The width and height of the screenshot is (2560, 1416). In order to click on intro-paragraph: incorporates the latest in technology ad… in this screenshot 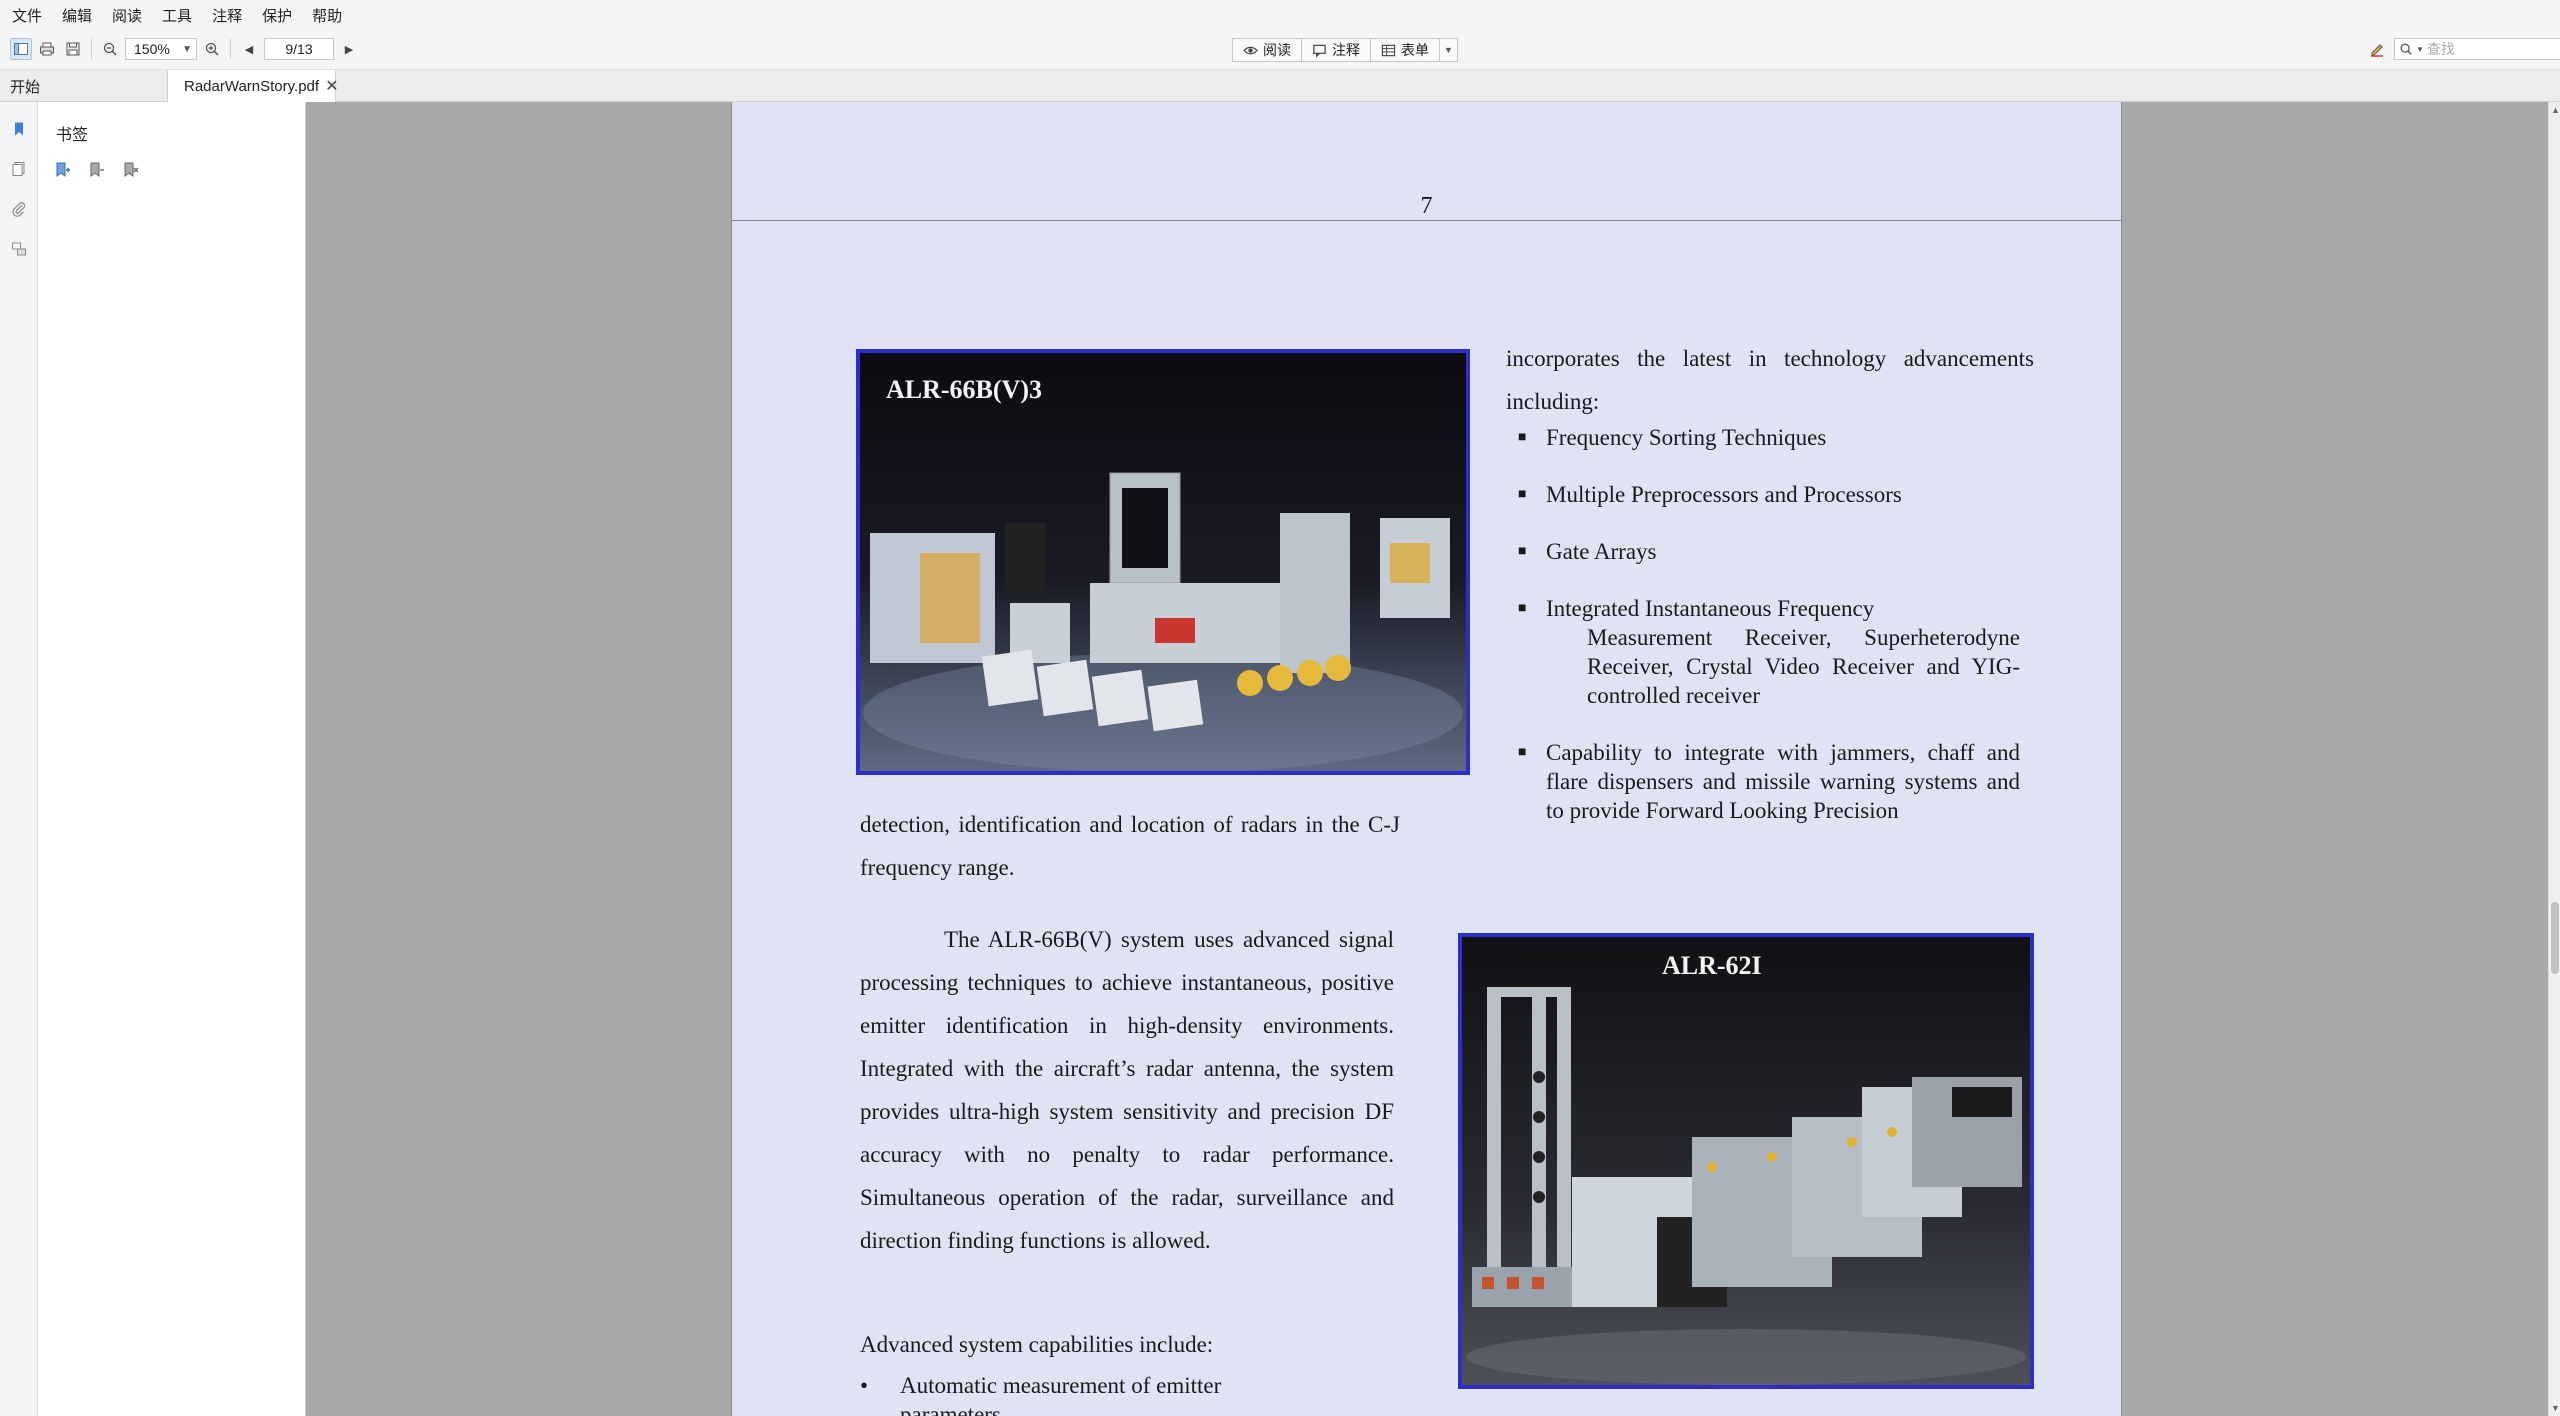, I will do `click(1770, 380)`.